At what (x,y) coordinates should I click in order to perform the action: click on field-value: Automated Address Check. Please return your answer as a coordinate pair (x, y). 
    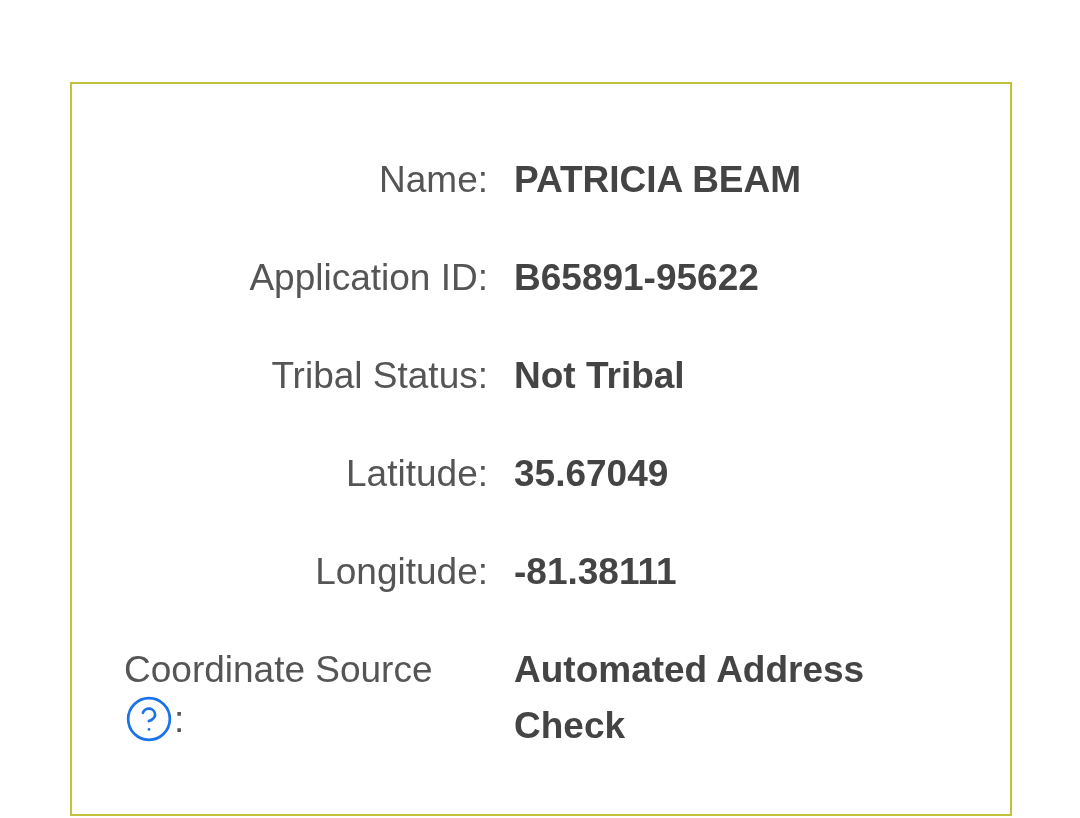
    Looking at the image, I should click on (690, 698).